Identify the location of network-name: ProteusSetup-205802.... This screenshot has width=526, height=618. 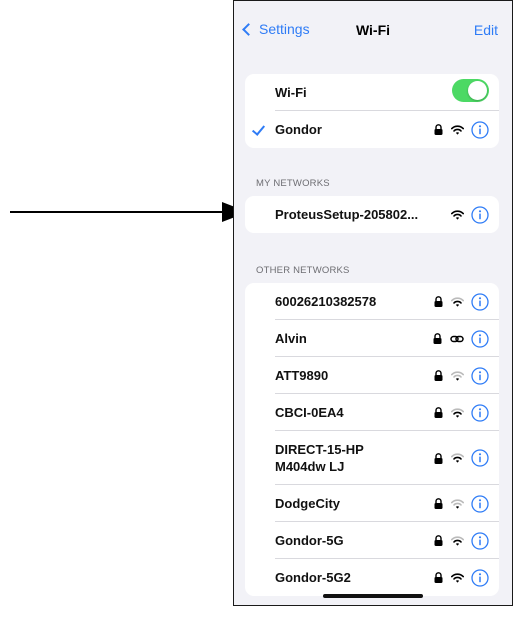
(347, 214).